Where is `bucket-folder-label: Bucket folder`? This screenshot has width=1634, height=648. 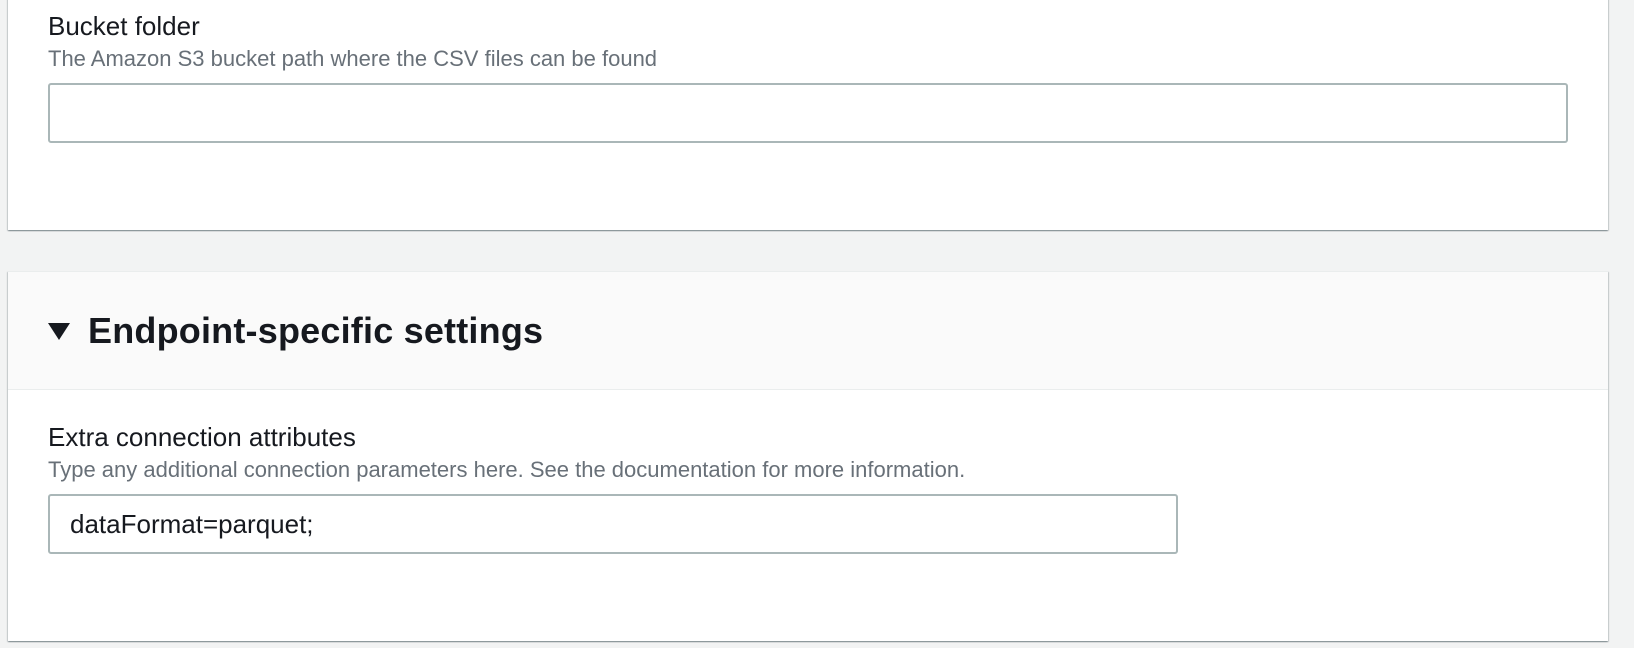
bucket-folder-label: Bucket folder is located at coordinates (124, 26).